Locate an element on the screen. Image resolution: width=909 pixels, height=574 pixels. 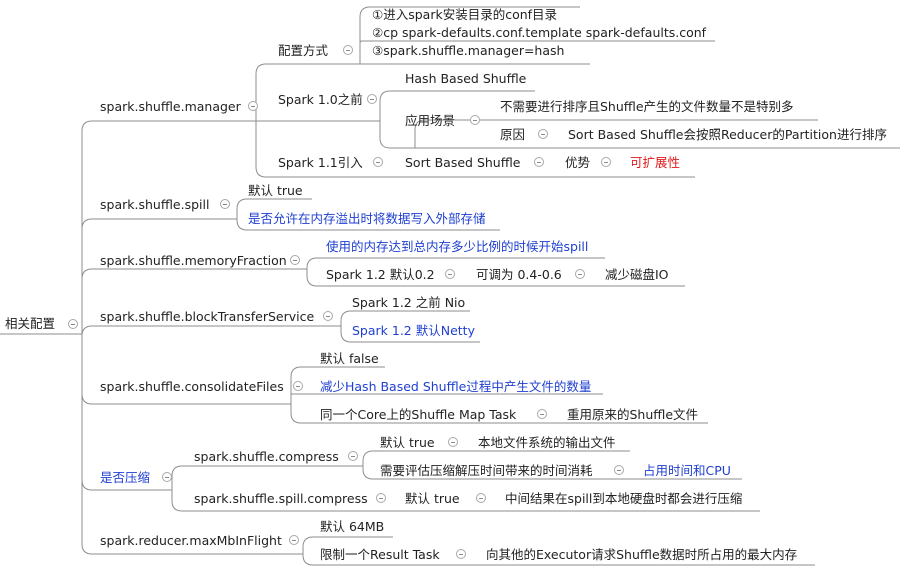
consolidate-desc-node: 减少Hash Based Shuffle过程中产生文件的数量 is located at coordinates (456, 386).